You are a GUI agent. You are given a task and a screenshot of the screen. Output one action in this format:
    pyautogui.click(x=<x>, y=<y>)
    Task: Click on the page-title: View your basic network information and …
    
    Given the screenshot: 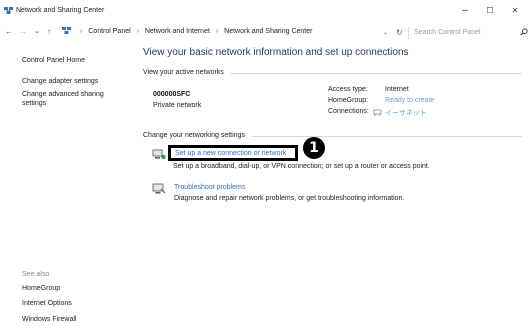 What is the action you would take?
    pyautogui.click(x=276, y=52)
    